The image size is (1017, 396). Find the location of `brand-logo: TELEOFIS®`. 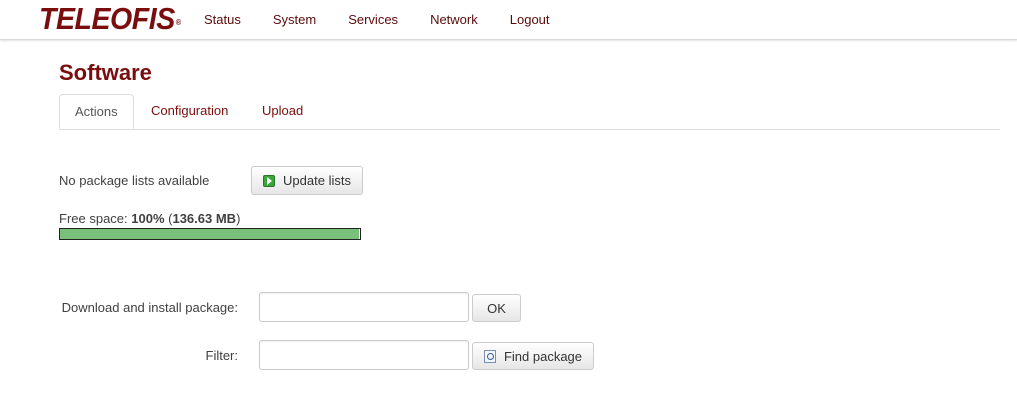

brand-logo: TELEOFIS® is located at coordinates (110, 19).